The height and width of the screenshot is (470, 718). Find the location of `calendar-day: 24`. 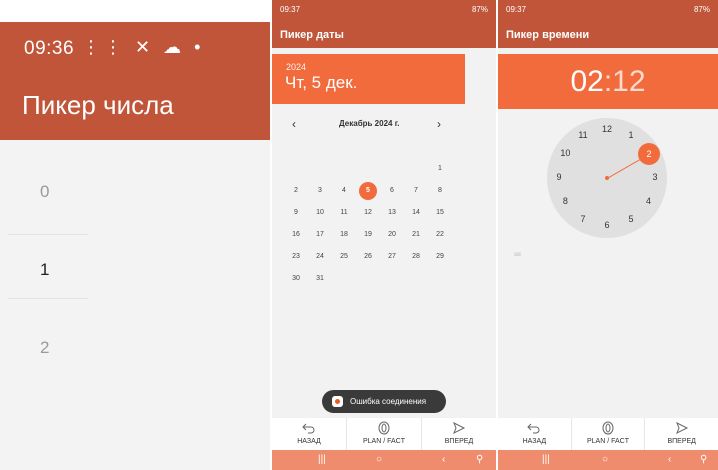

calendar-day: 24 is located at coordinates (320, 257).